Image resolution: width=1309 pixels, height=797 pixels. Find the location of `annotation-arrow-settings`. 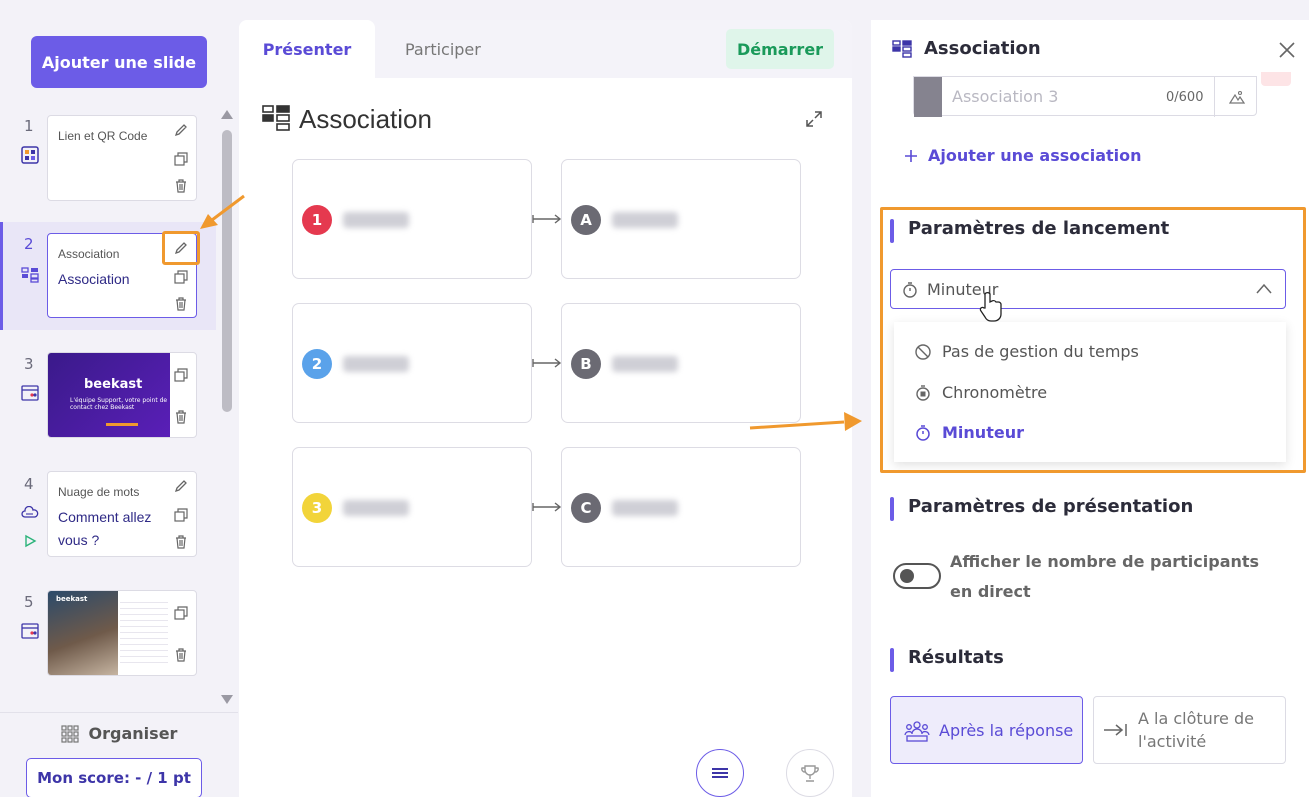

annotation-arrow-settings is located at coordinates (805, 421).